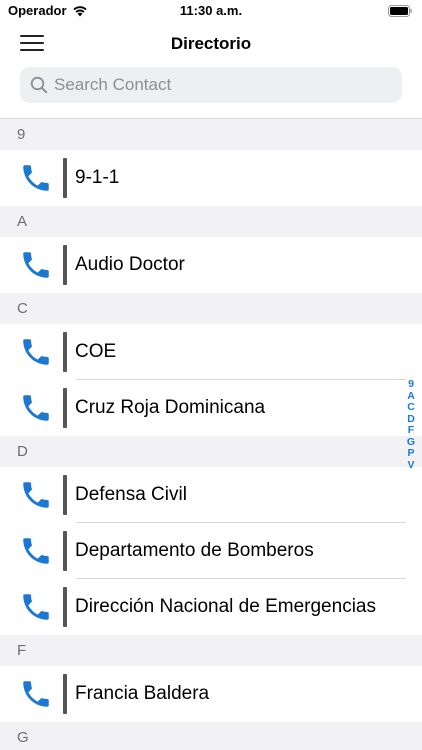  Describe the element at coordinates (214, 85) in the screenshot. I see `search-input` at that location.